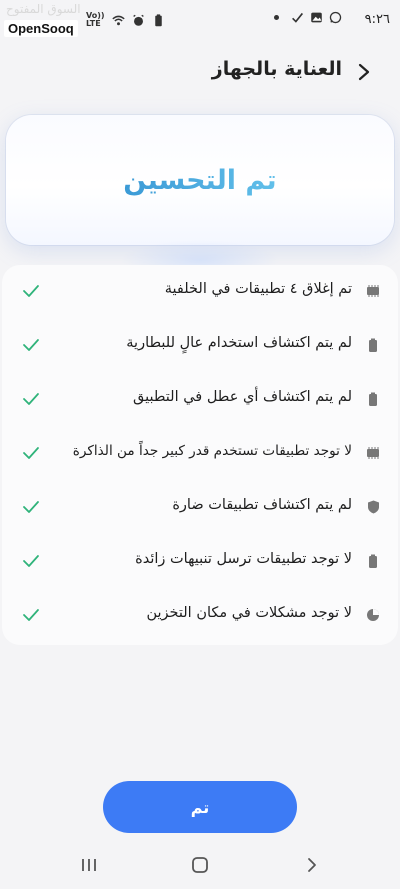 Image resolution: width=400 pixels, height=889 pixels. I want to click on recents-icon, so click(89, 865).